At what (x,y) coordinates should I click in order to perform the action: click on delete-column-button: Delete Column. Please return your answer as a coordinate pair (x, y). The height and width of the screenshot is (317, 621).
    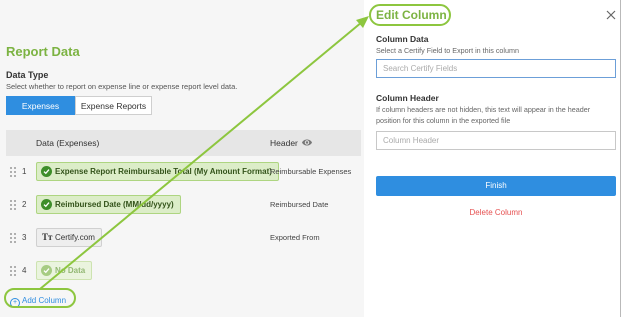
    Looking at the image, I should click on (496, 212).